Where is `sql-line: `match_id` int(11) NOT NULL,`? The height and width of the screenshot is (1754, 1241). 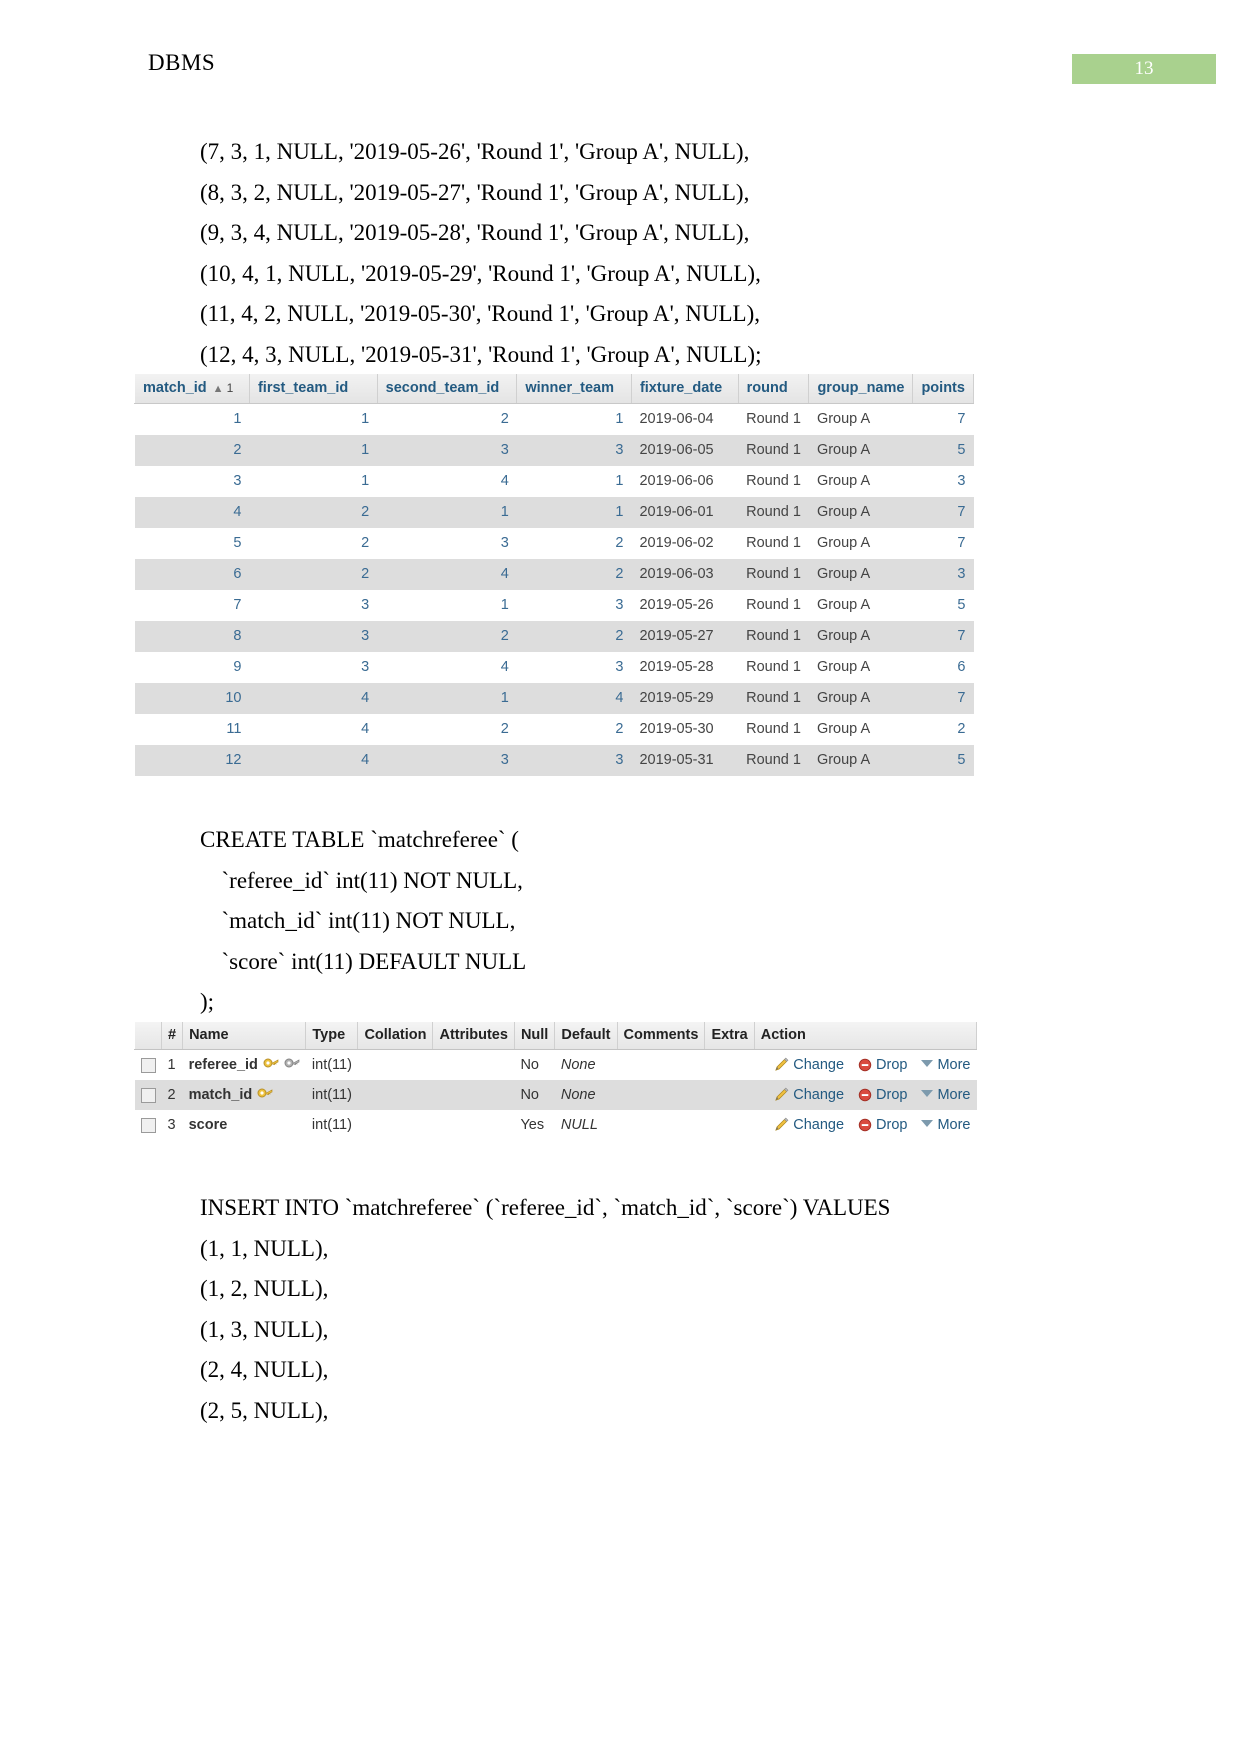
sql-line: `match_id` int(11) NOT NULL, is located at coordinates (363, 920).